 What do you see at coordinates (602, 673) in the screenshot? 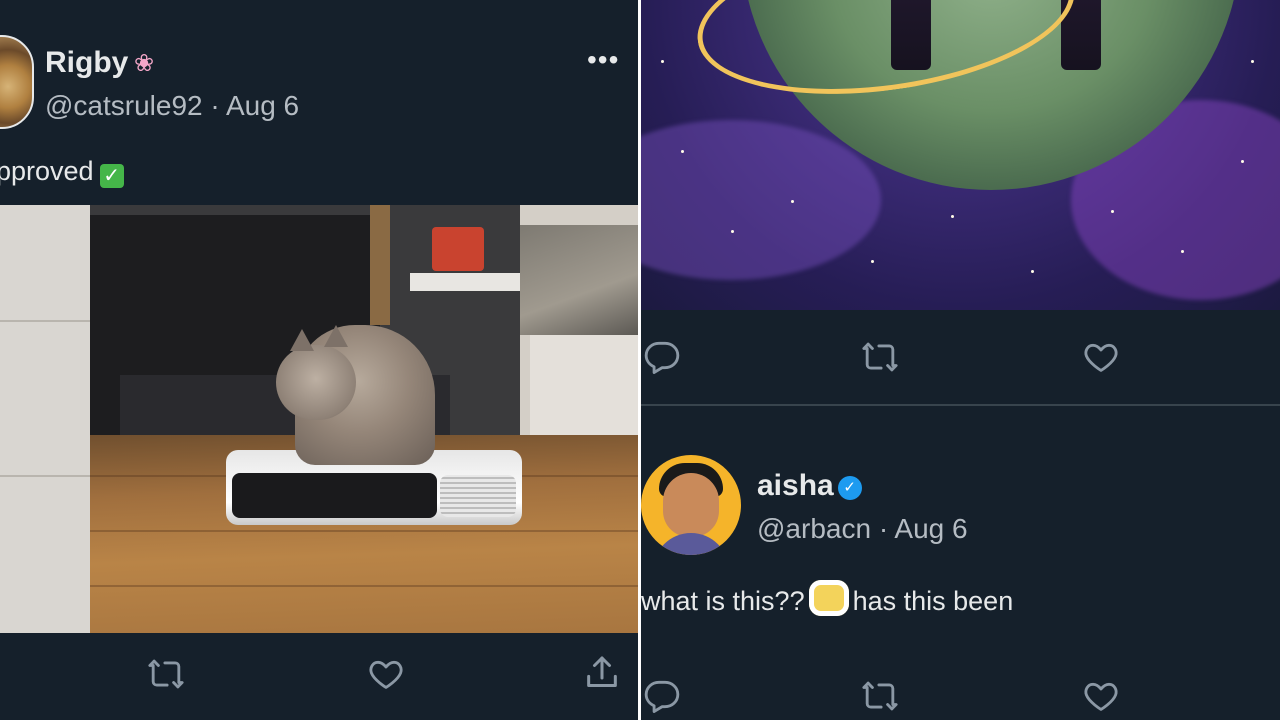
I see `share-icon` at bounding box center [602, 673].